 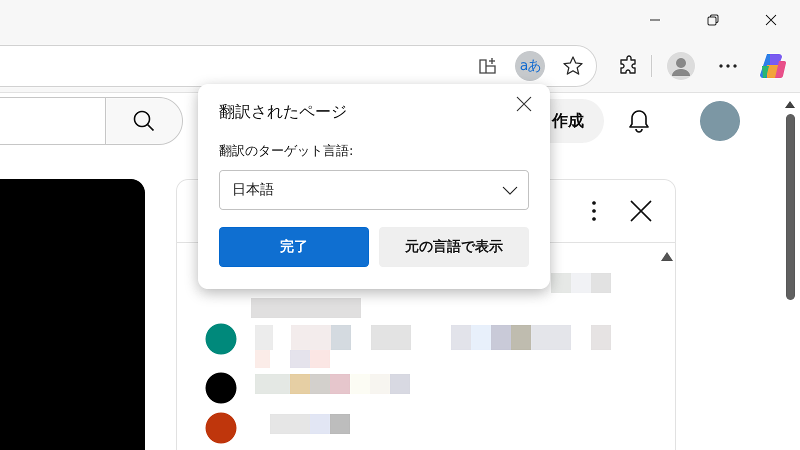 I want to click on language-dropdown: 日本語, so click(x=374, y=190).